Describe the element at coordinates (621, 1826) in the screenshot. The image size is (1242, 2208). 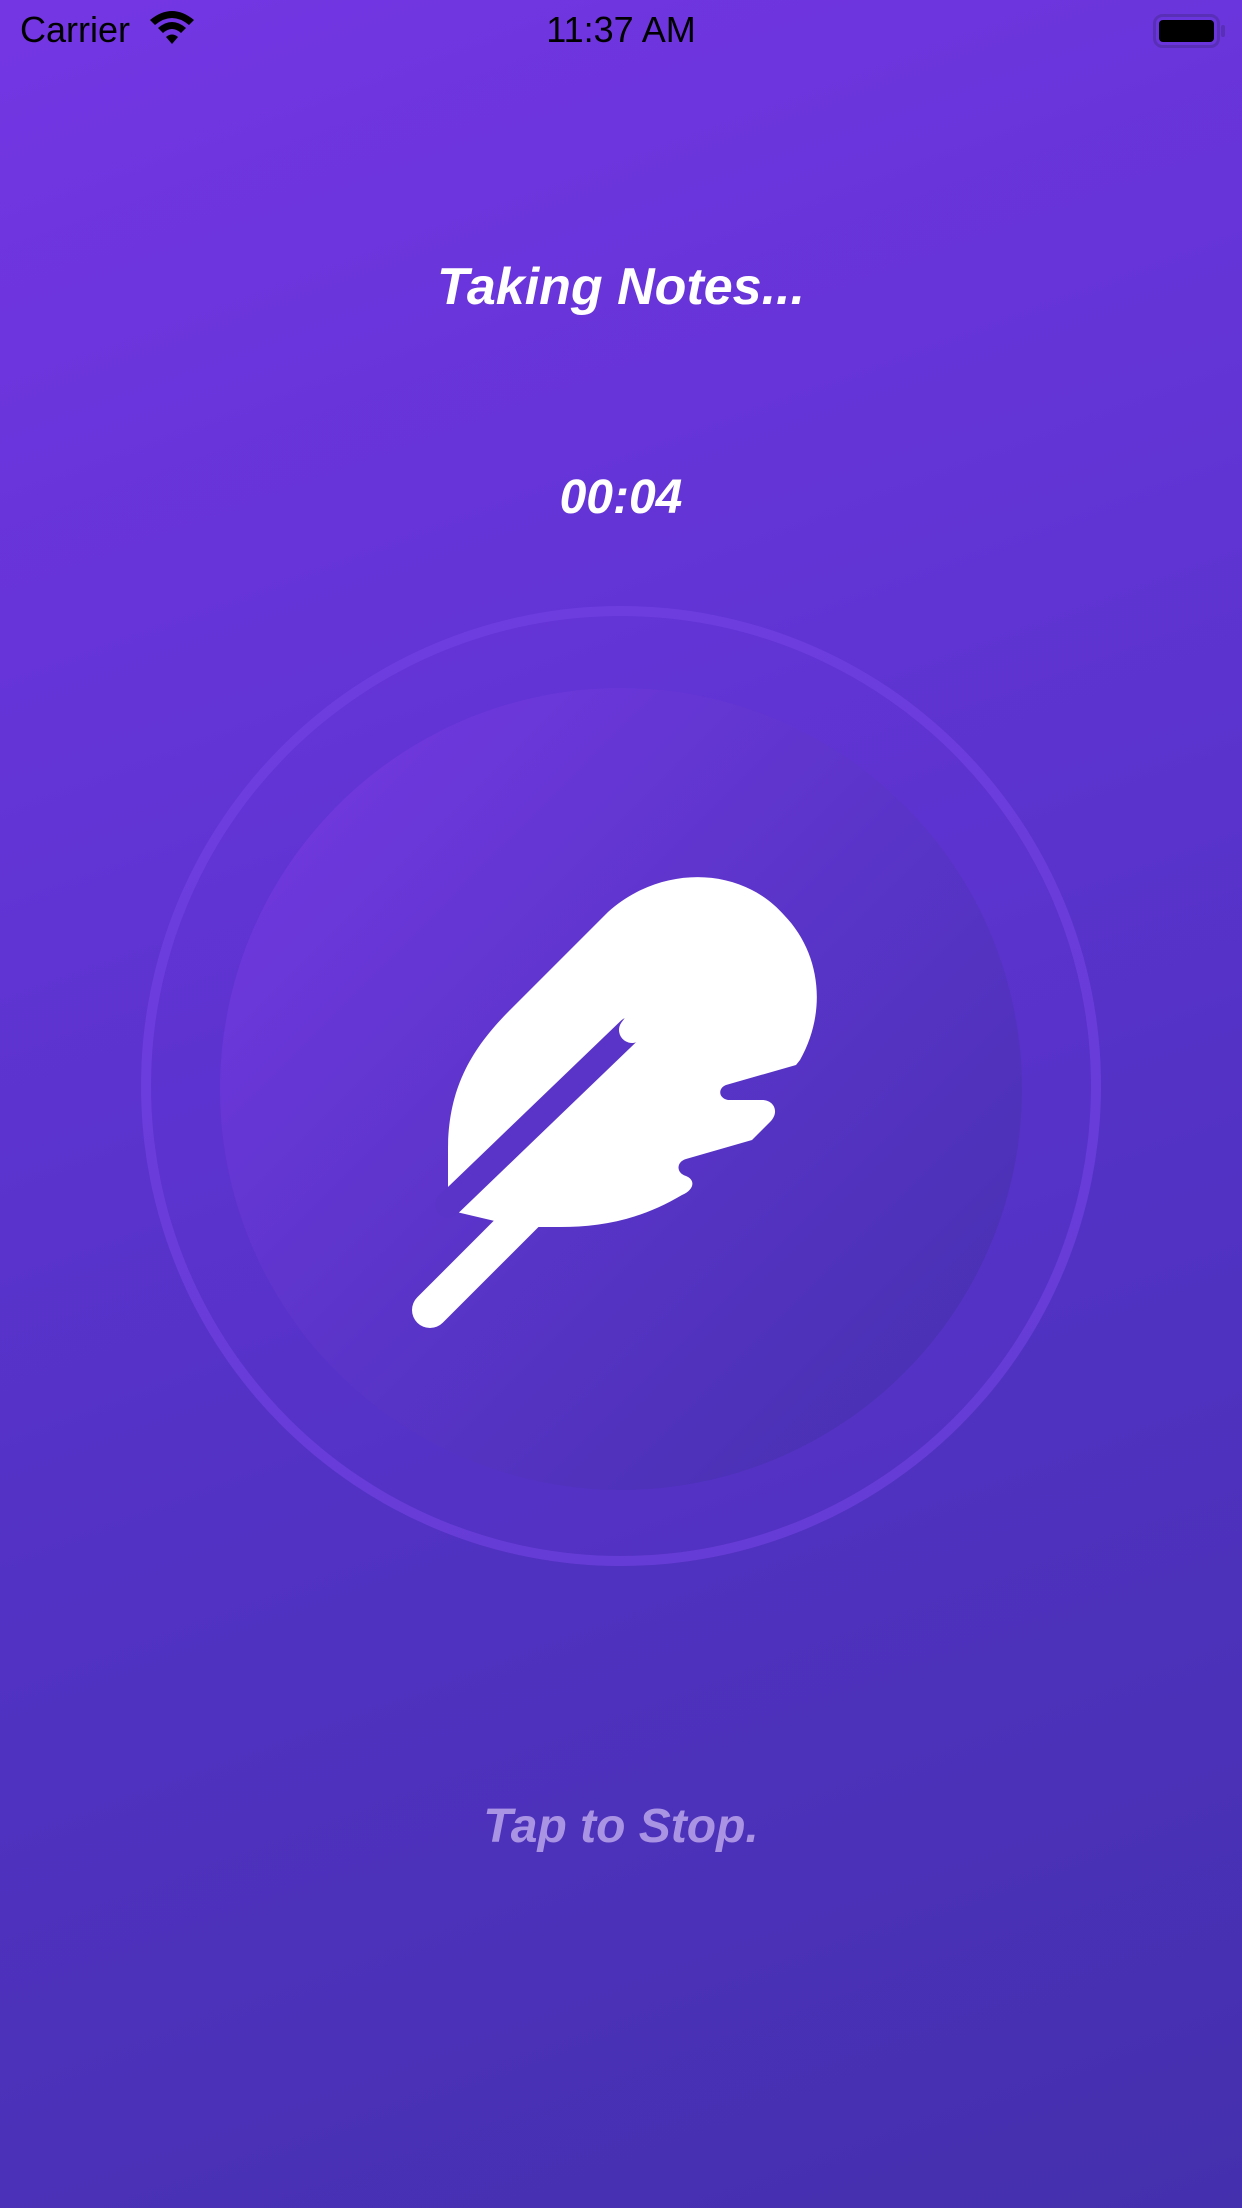
I see `tap-to-stop-hint: Tap to Stop.` at that location.